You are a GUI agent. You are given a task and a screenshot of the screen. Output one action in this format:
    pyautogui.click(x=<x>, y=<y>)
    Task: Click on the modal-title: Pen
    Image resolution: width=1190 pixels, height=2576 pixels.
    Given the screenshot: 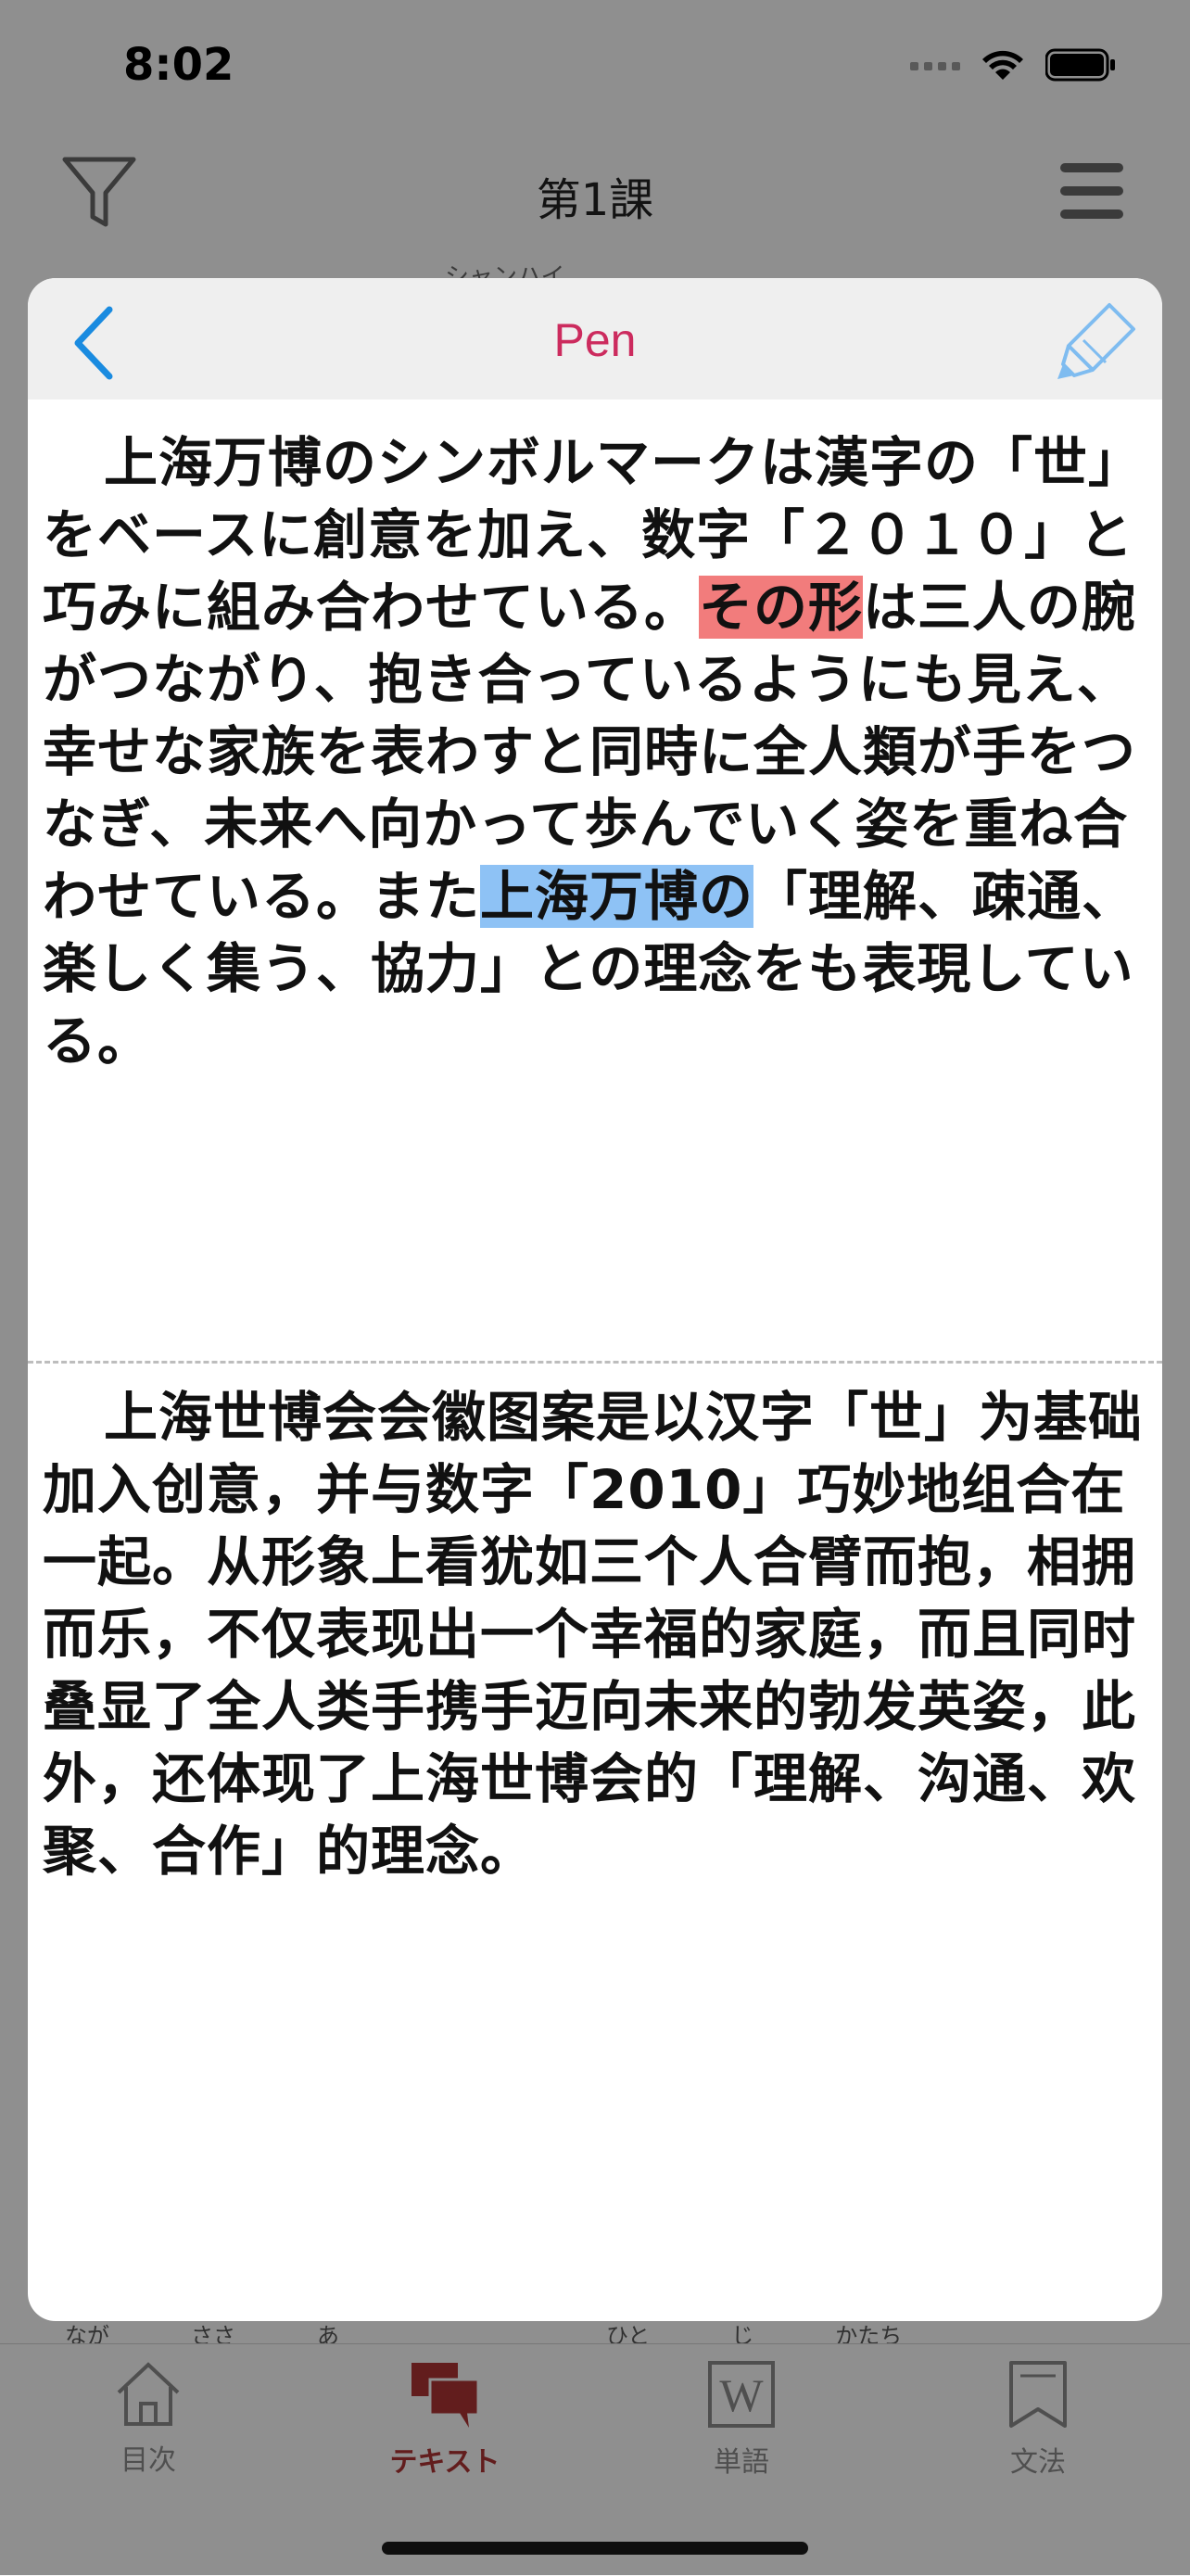 What is the action you would take?
    pyautogui.click(x=595, y=340)
    